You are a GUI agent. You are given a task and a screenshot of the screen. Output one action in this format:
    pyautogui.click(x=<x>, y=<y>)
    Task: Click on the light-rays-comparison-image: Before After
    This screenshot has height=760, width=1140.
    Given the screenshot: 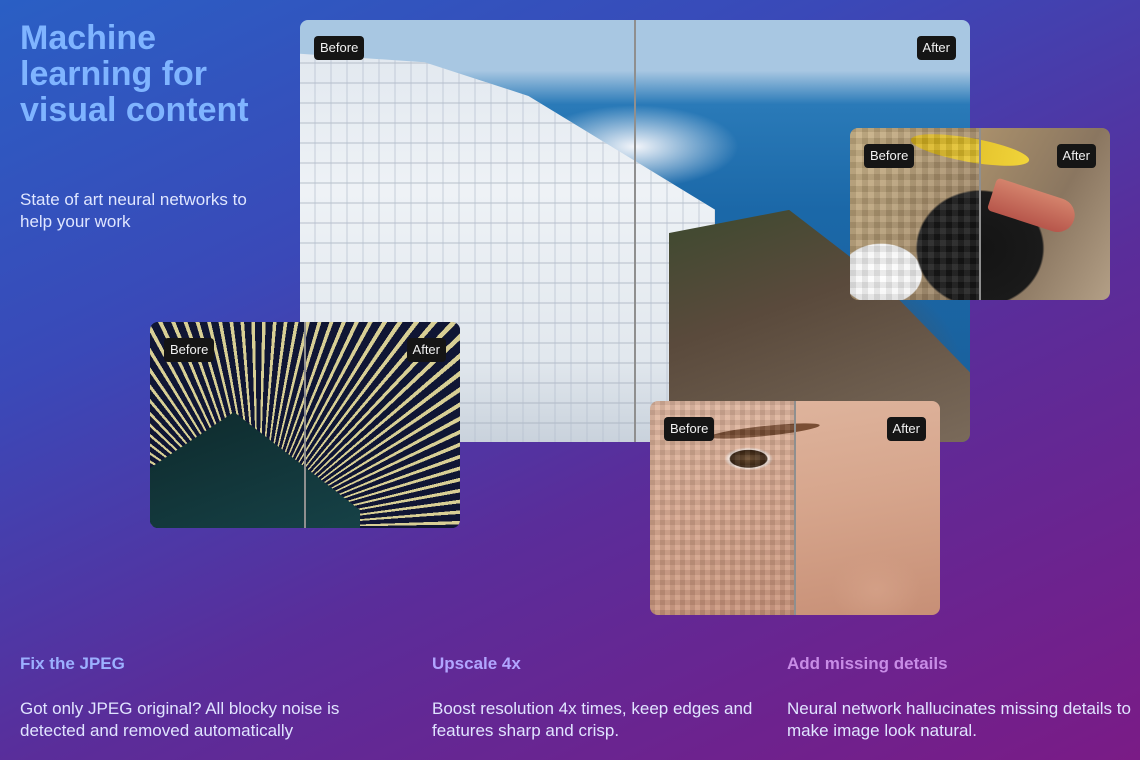 What is the action you would take?
    pyautogui.click(x=305, y=425)
    